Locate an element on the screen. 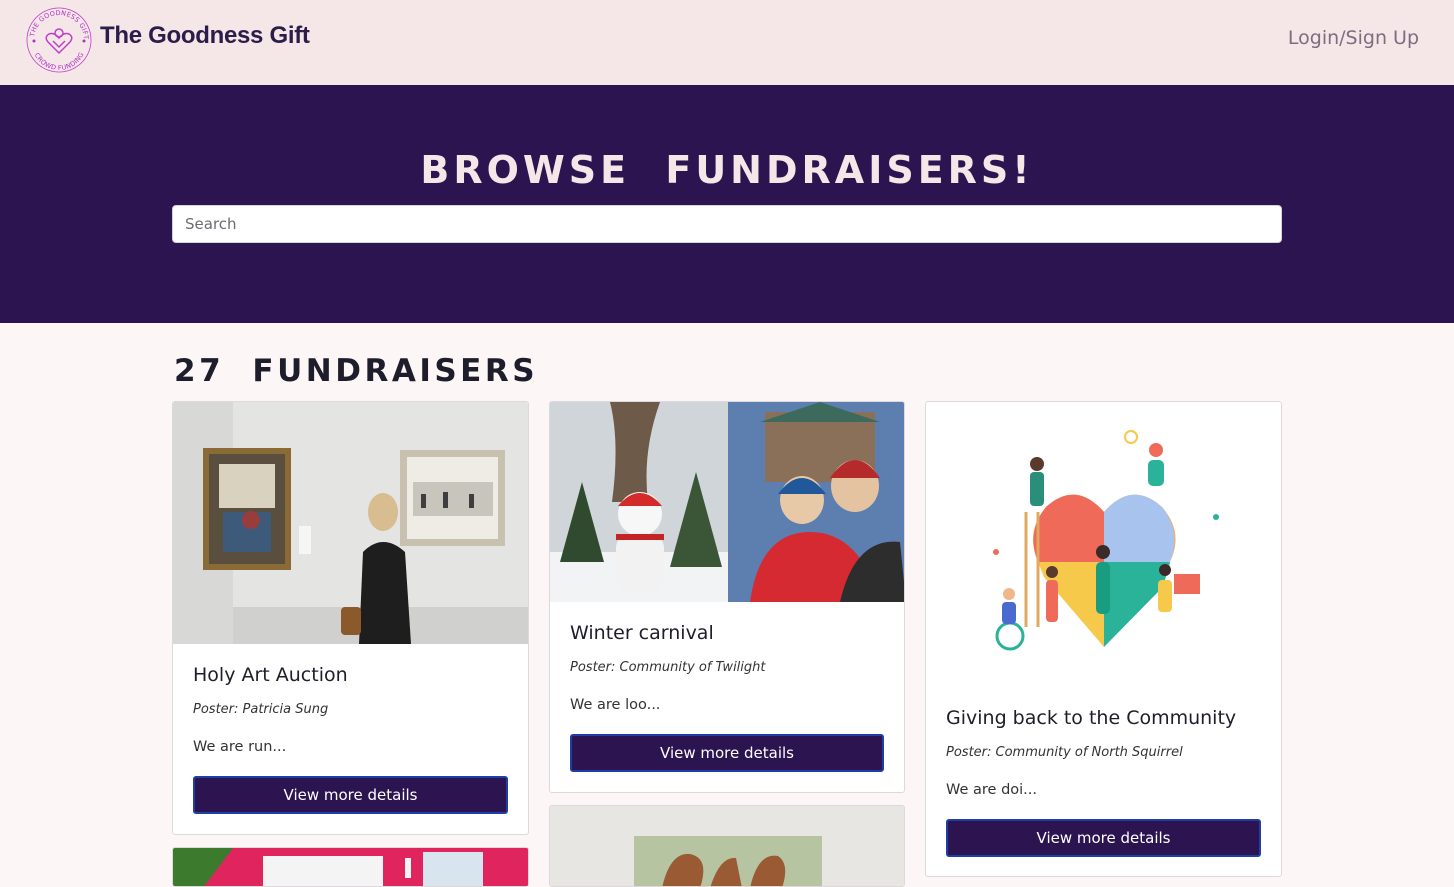  card-poster: Poster: Community of Twilight is located at coordinates (668, 667).